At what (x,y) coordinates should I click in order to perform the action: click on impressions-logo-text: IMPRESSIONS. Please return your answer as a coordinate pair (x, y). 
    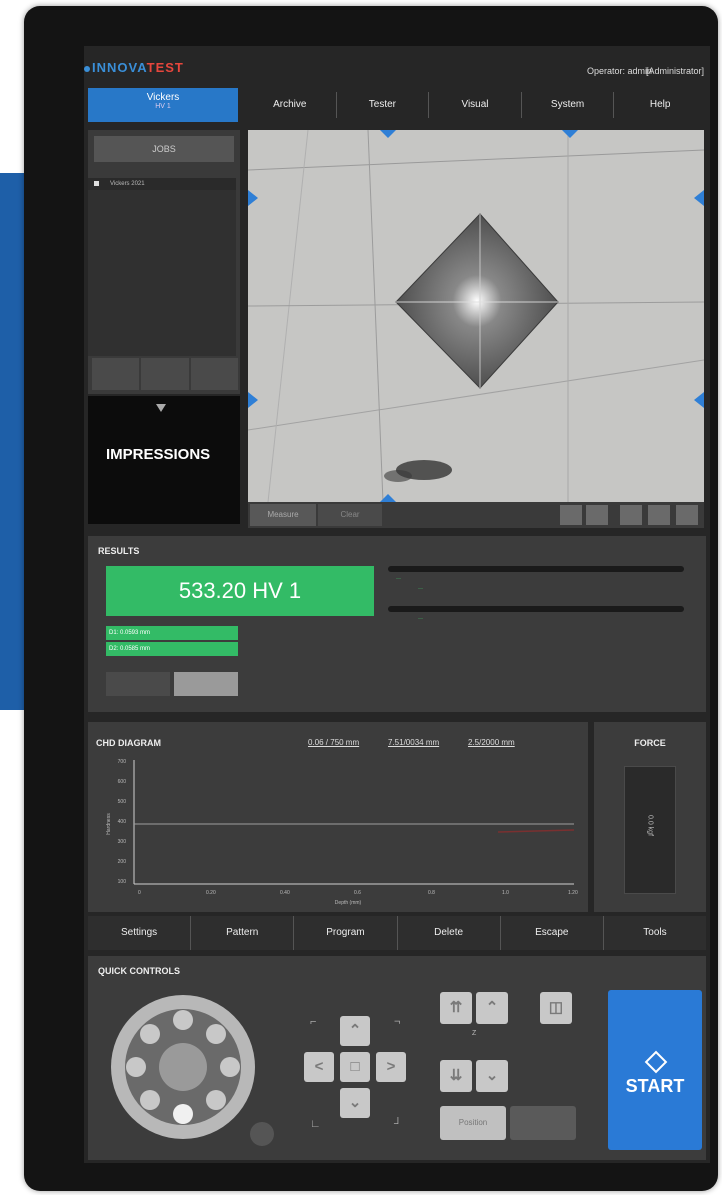
    Looking at the image, I should click on (158, 454).